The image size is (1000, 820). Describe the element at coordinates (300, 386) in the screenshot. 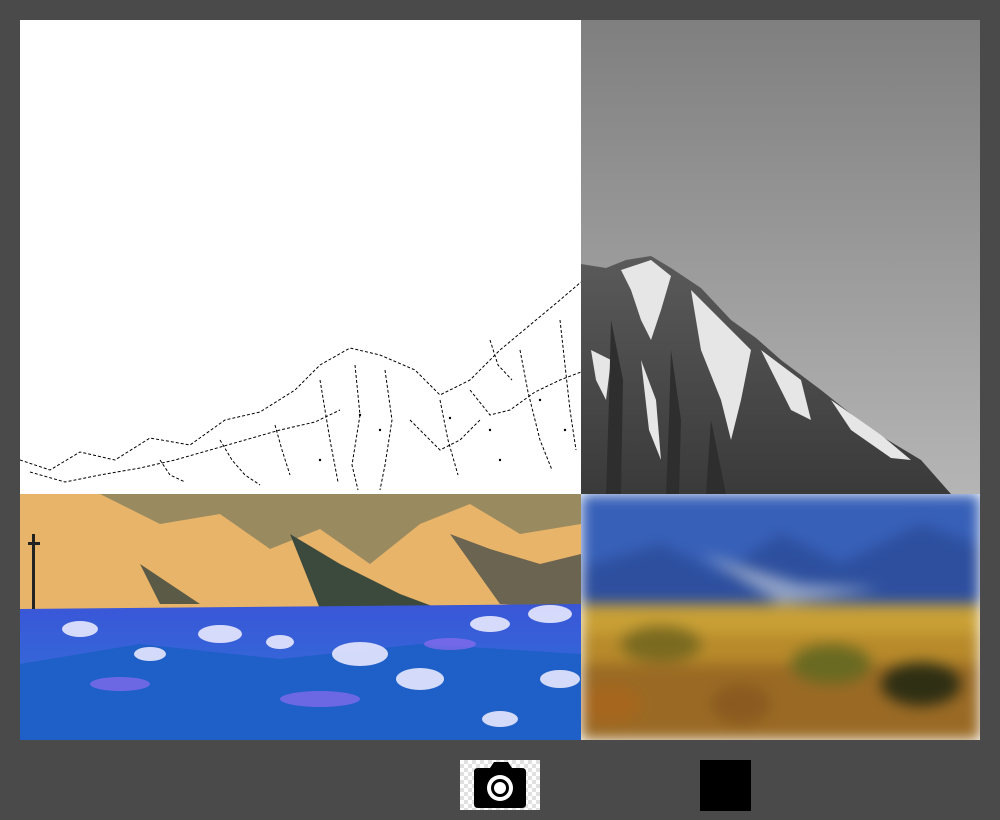

I see `edge-detection-image` at that location.